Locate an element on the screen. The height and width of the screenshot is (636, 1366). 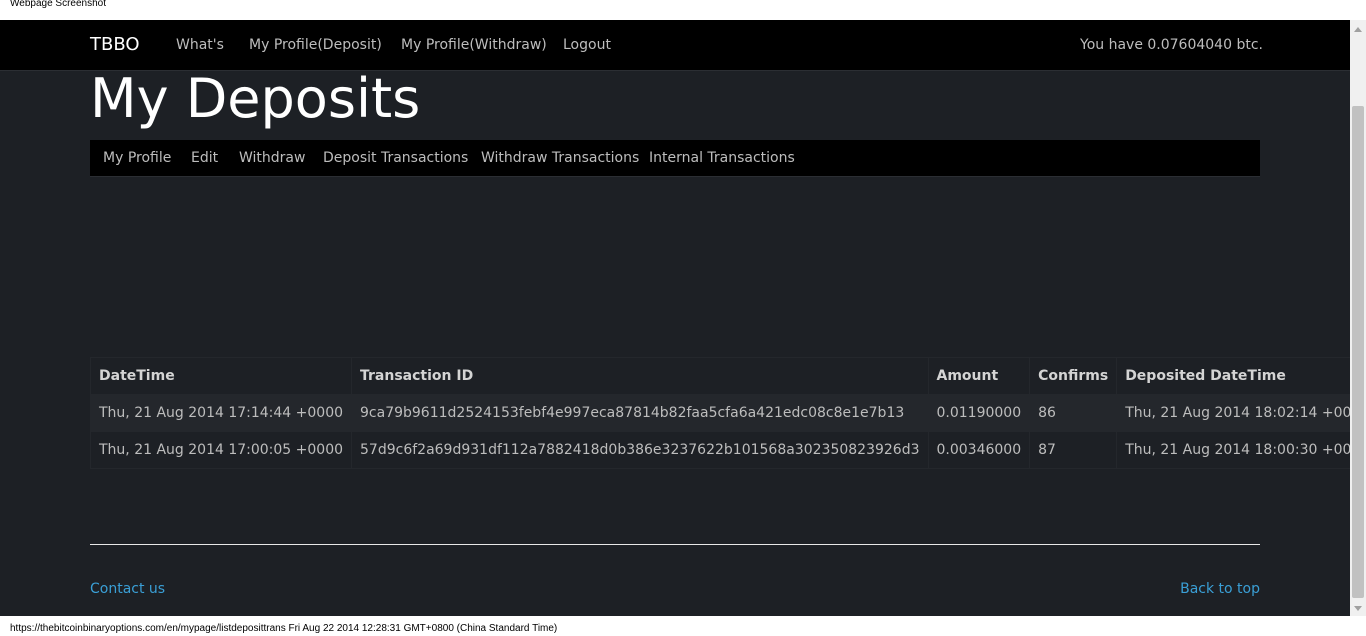
column-header-amount: Amount is located at coordinates (979, 376).